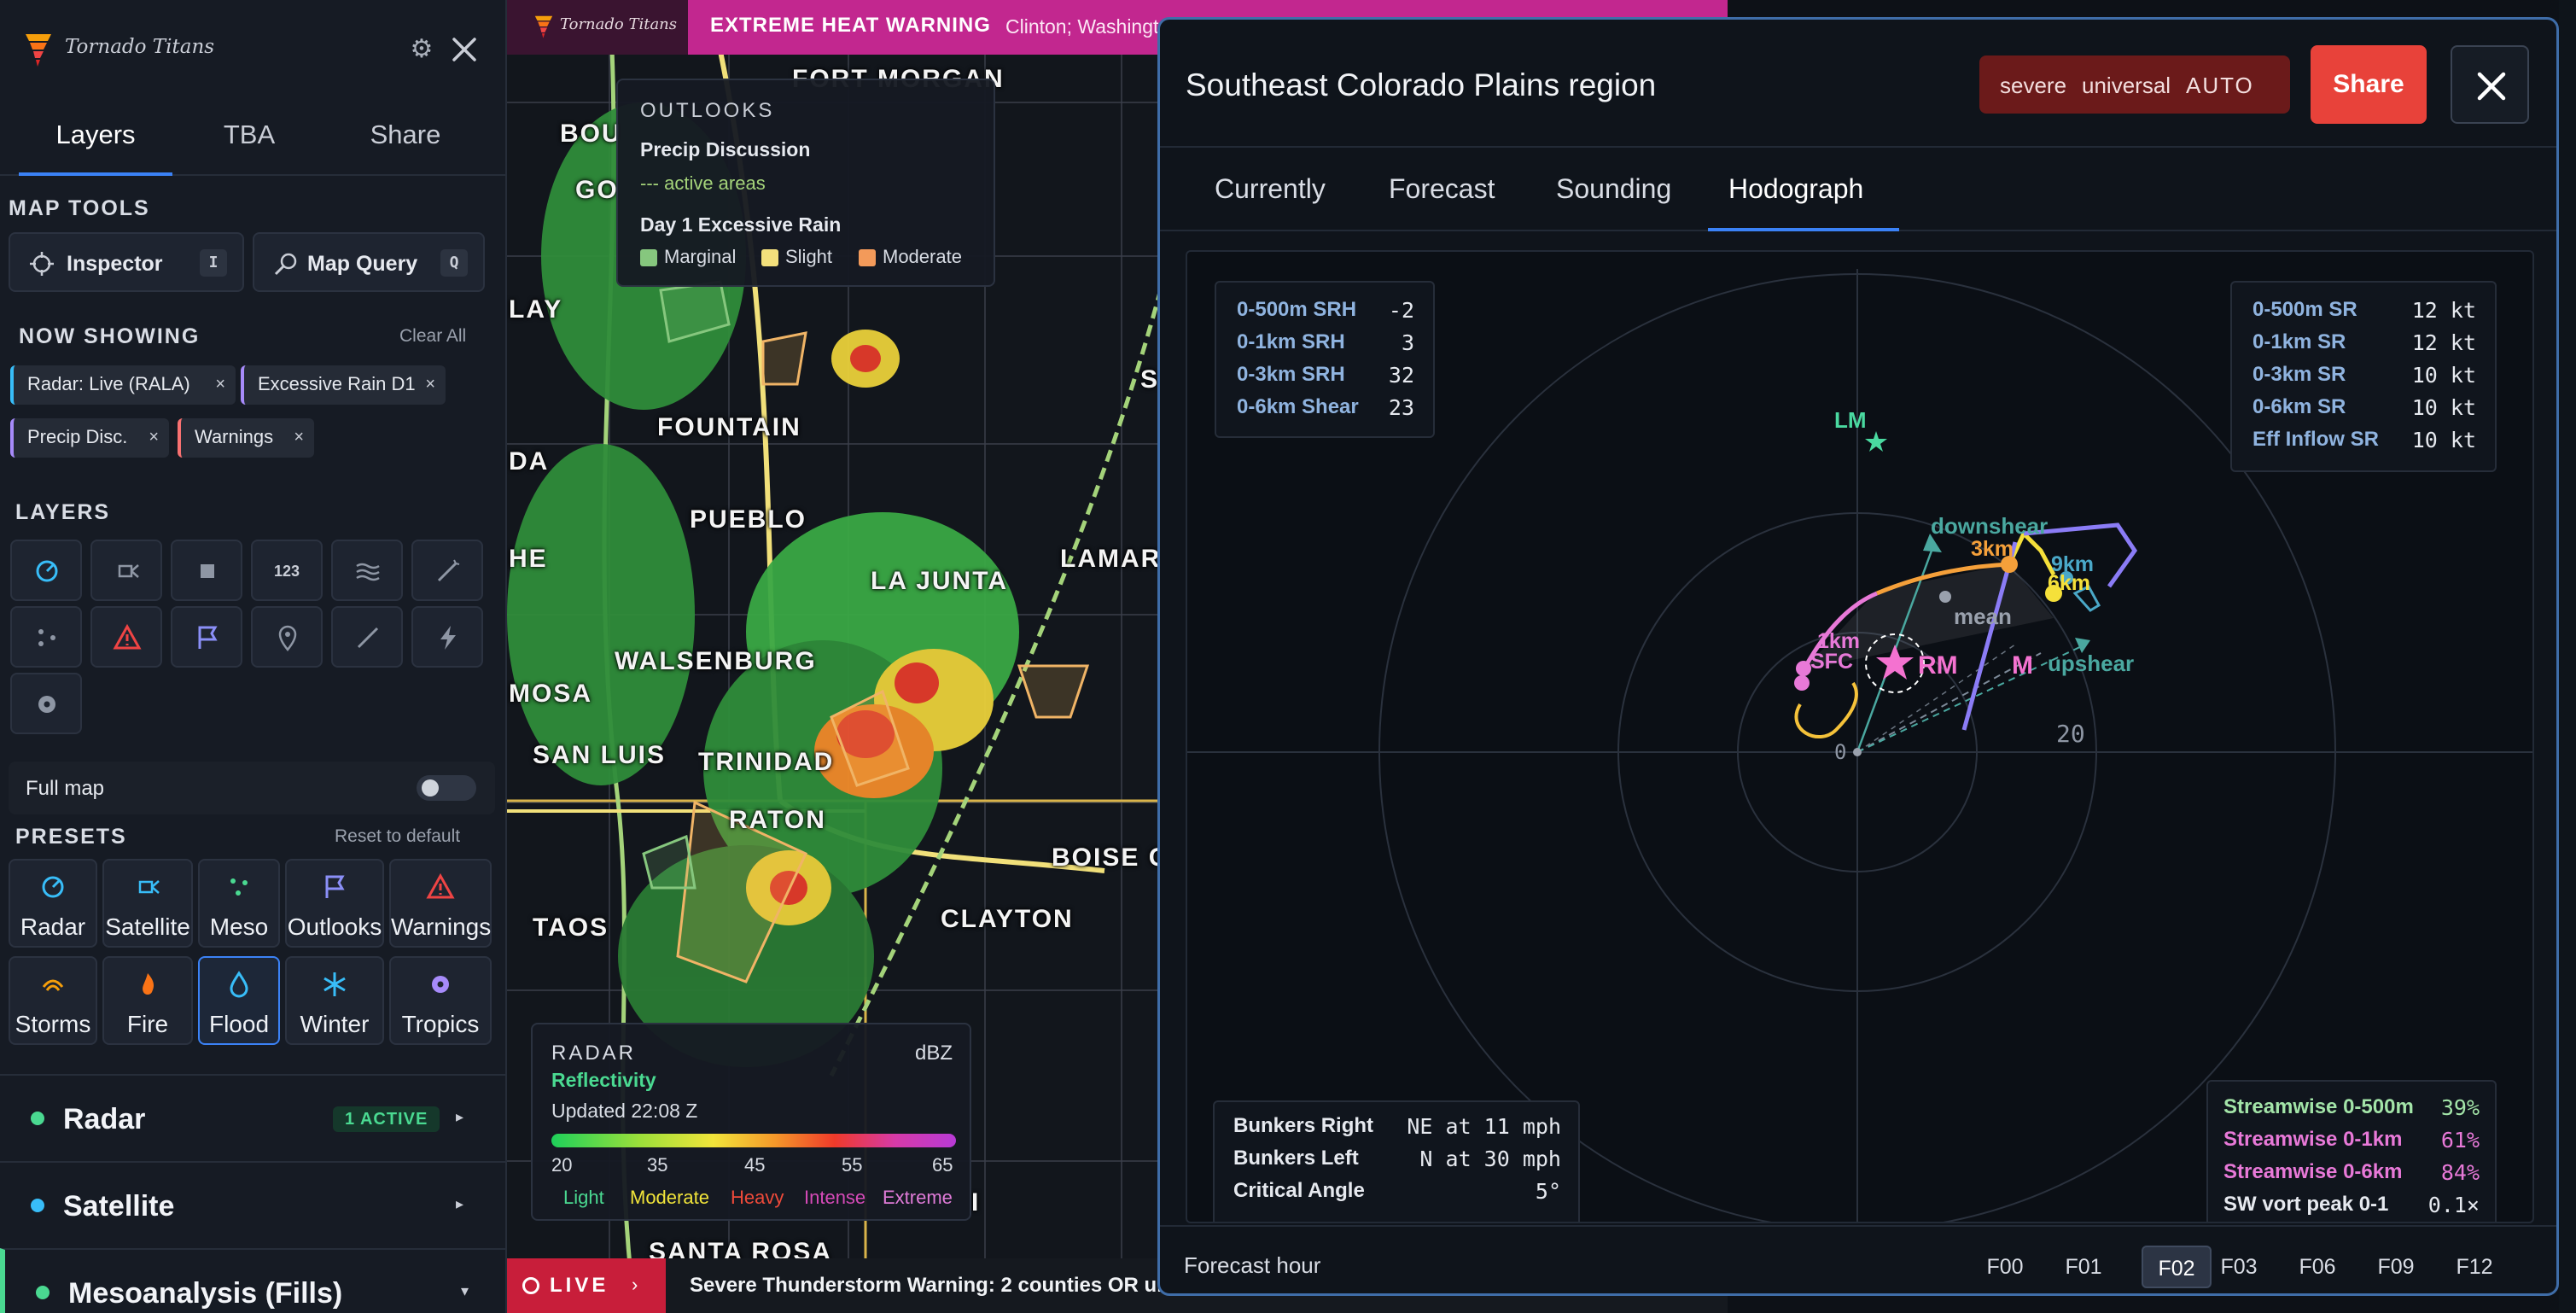 This screenshot has width=2576, height=1313. What do you see at coordinates (53, 903) in the screenshot?
I see `preset-radar: Radar` at bounding box center [53, 903].